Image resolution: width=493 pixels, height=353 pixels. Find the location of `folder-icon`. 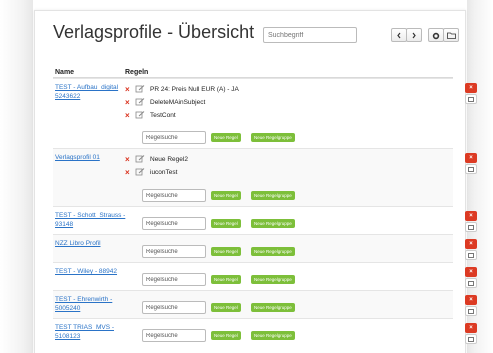

folder-icon is located at coordinates (451, 35).